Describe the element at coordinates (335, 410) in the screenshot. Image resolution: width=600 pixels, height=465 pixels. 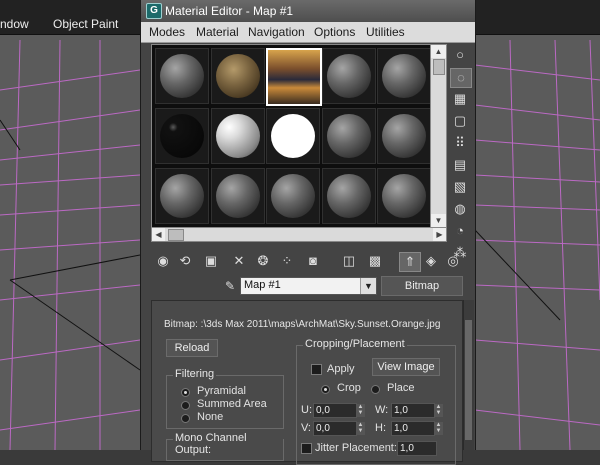
I see `u-spinner-field: 0,0` at that location.